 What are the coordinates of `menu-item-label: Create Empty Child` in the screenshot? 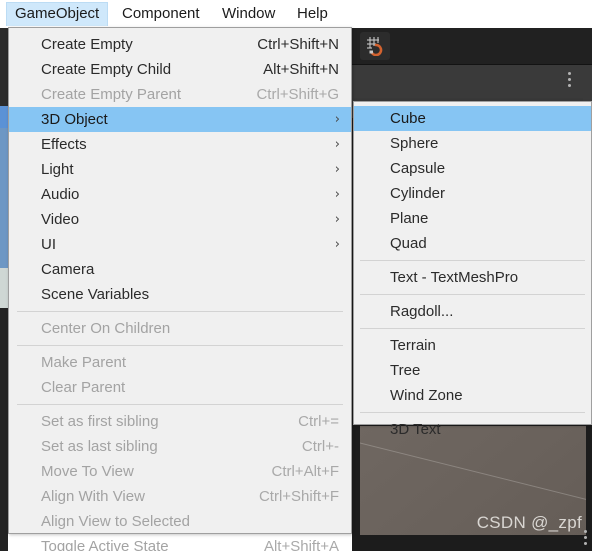 It's located at (106, 69).